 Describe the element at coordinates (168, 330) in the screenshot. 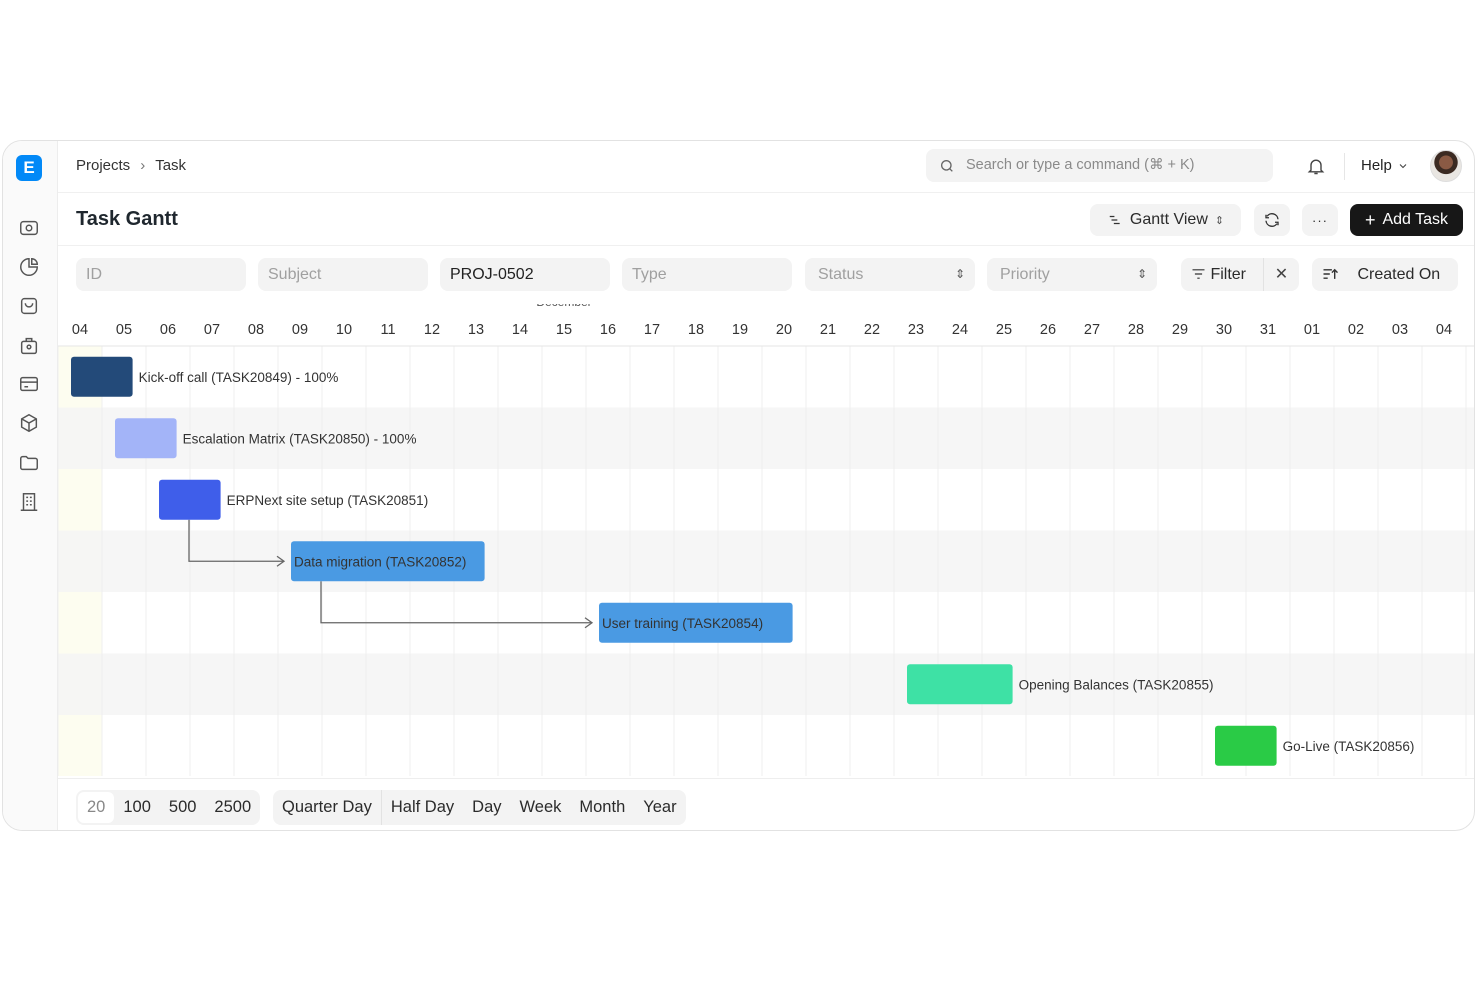

I see `day-tick-label: 06` at that location.